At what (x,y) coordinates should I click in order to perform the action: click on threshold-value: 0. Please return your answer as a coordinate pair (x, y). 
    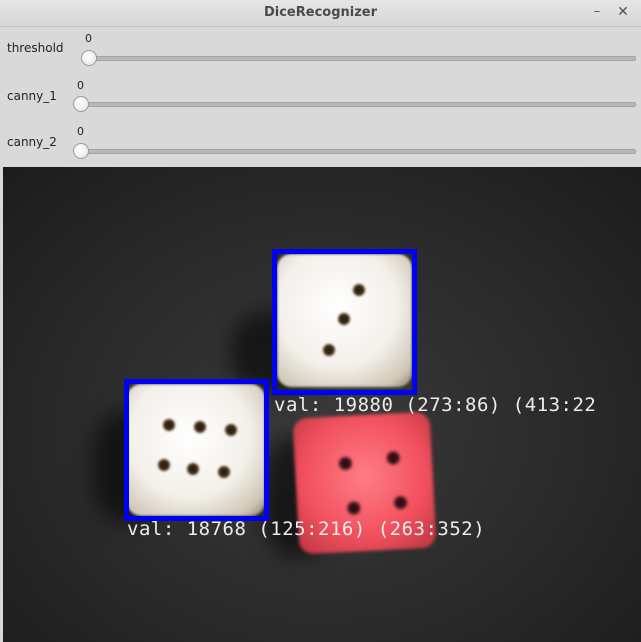
    Looking at the image, I should click on (88, 38).